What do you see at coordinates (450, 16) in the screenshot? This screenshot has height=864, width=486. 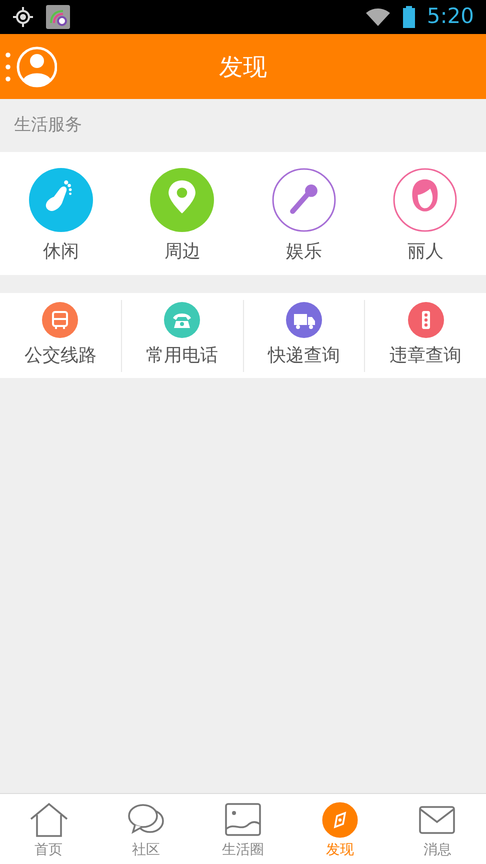 I see `status-time: 5:20` at bounding box center [450, 16].